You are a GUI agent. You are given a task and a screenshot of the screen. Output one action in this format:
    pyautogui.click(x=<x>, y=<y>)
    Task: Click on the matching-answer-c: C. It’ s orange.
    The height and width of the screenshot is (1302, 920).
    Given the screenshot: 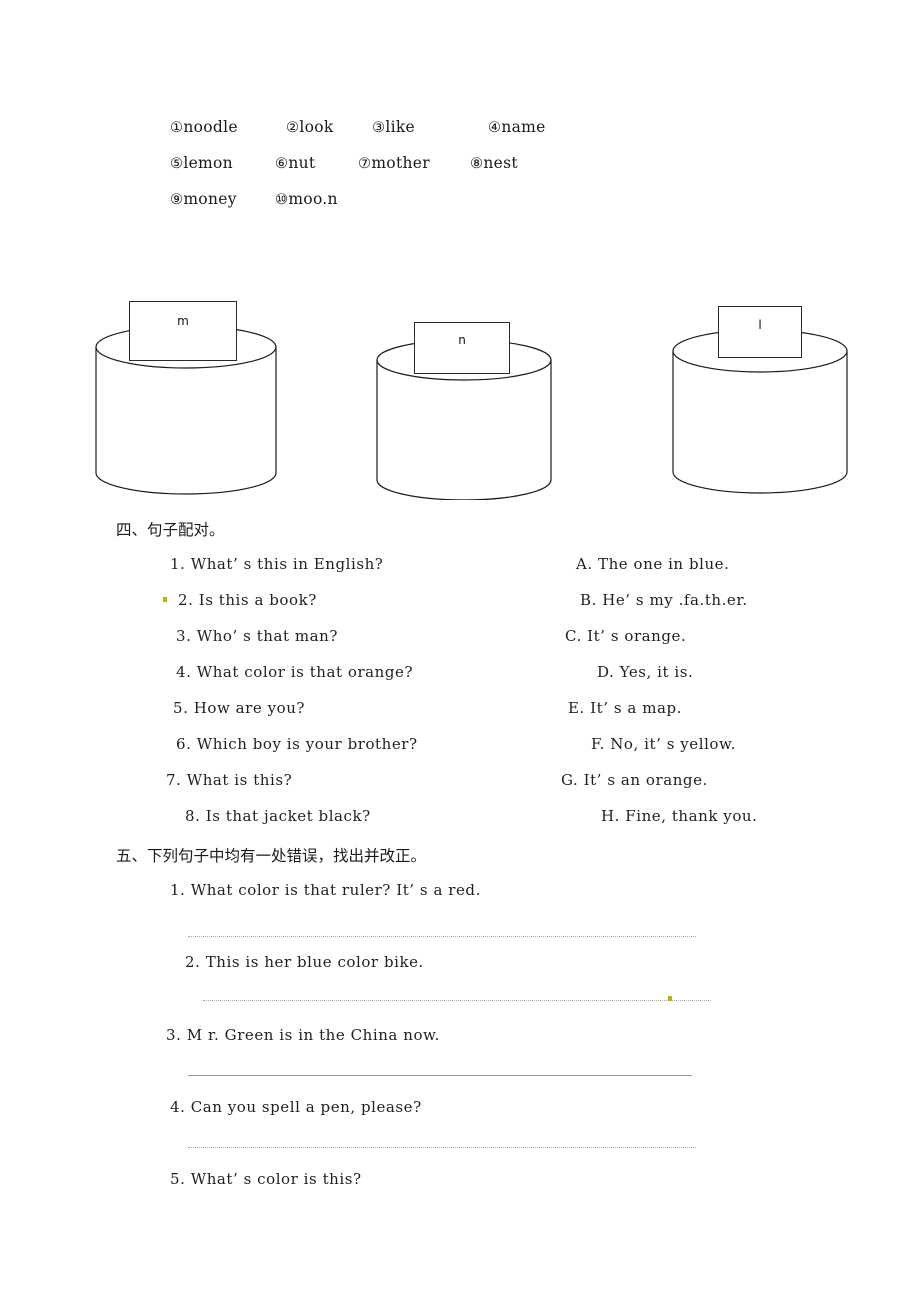 What is the action you would take?
    pyautogui.click(x=626, y=636)
    